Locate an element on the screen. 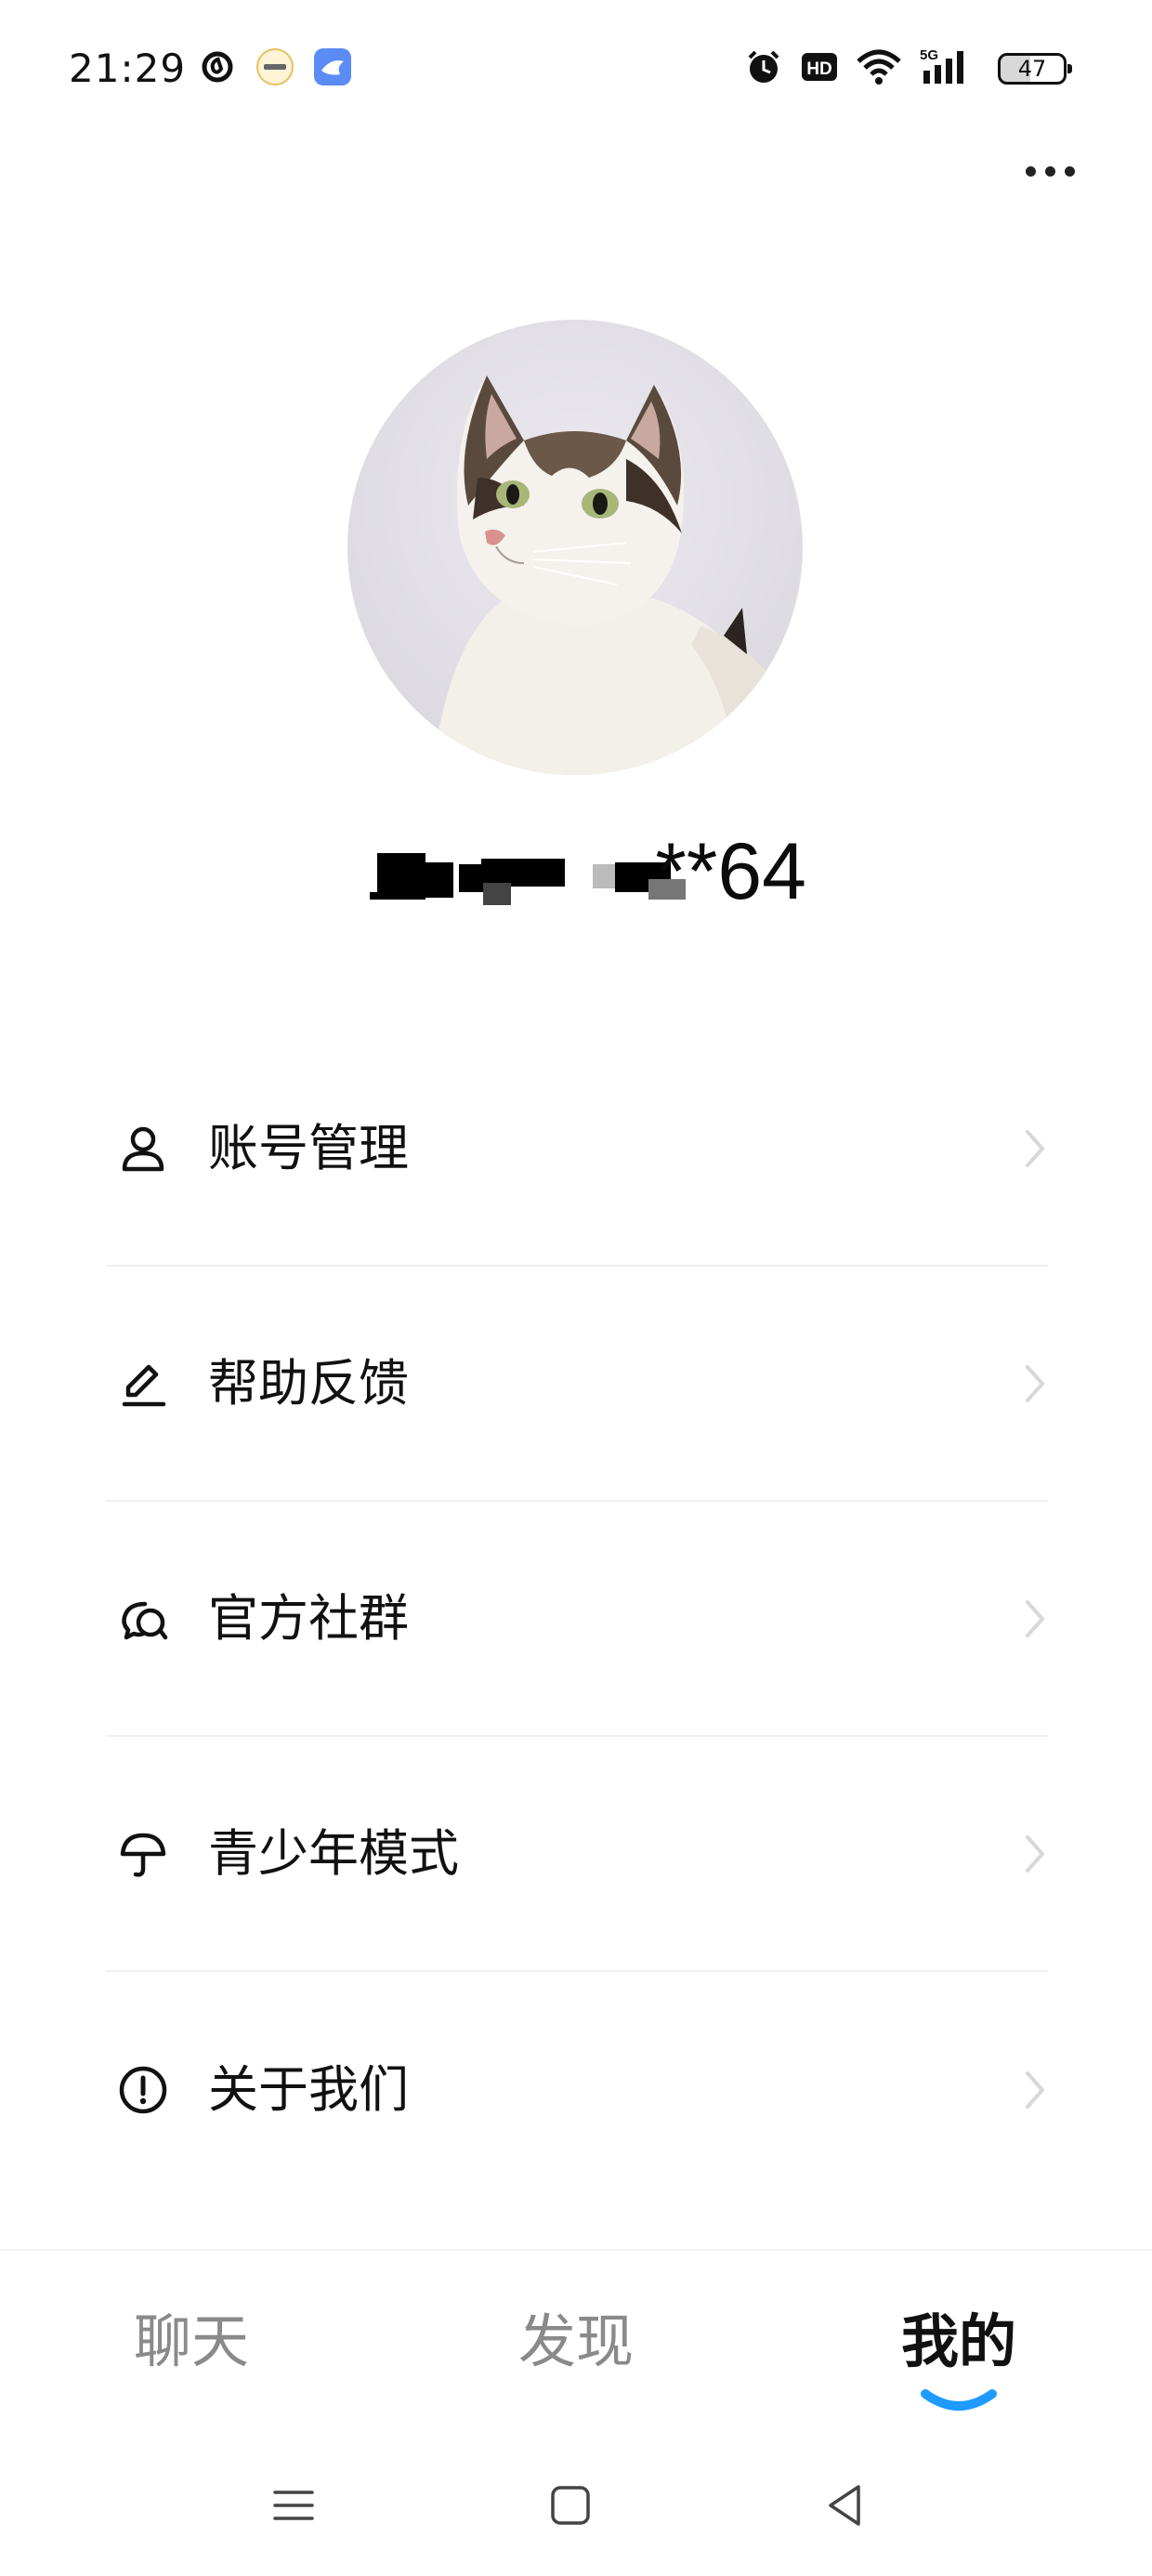 Image resolution: width=1152 pixels, height=2576 pixels. system-navigation-bar is located at coordinates (576, 2505).